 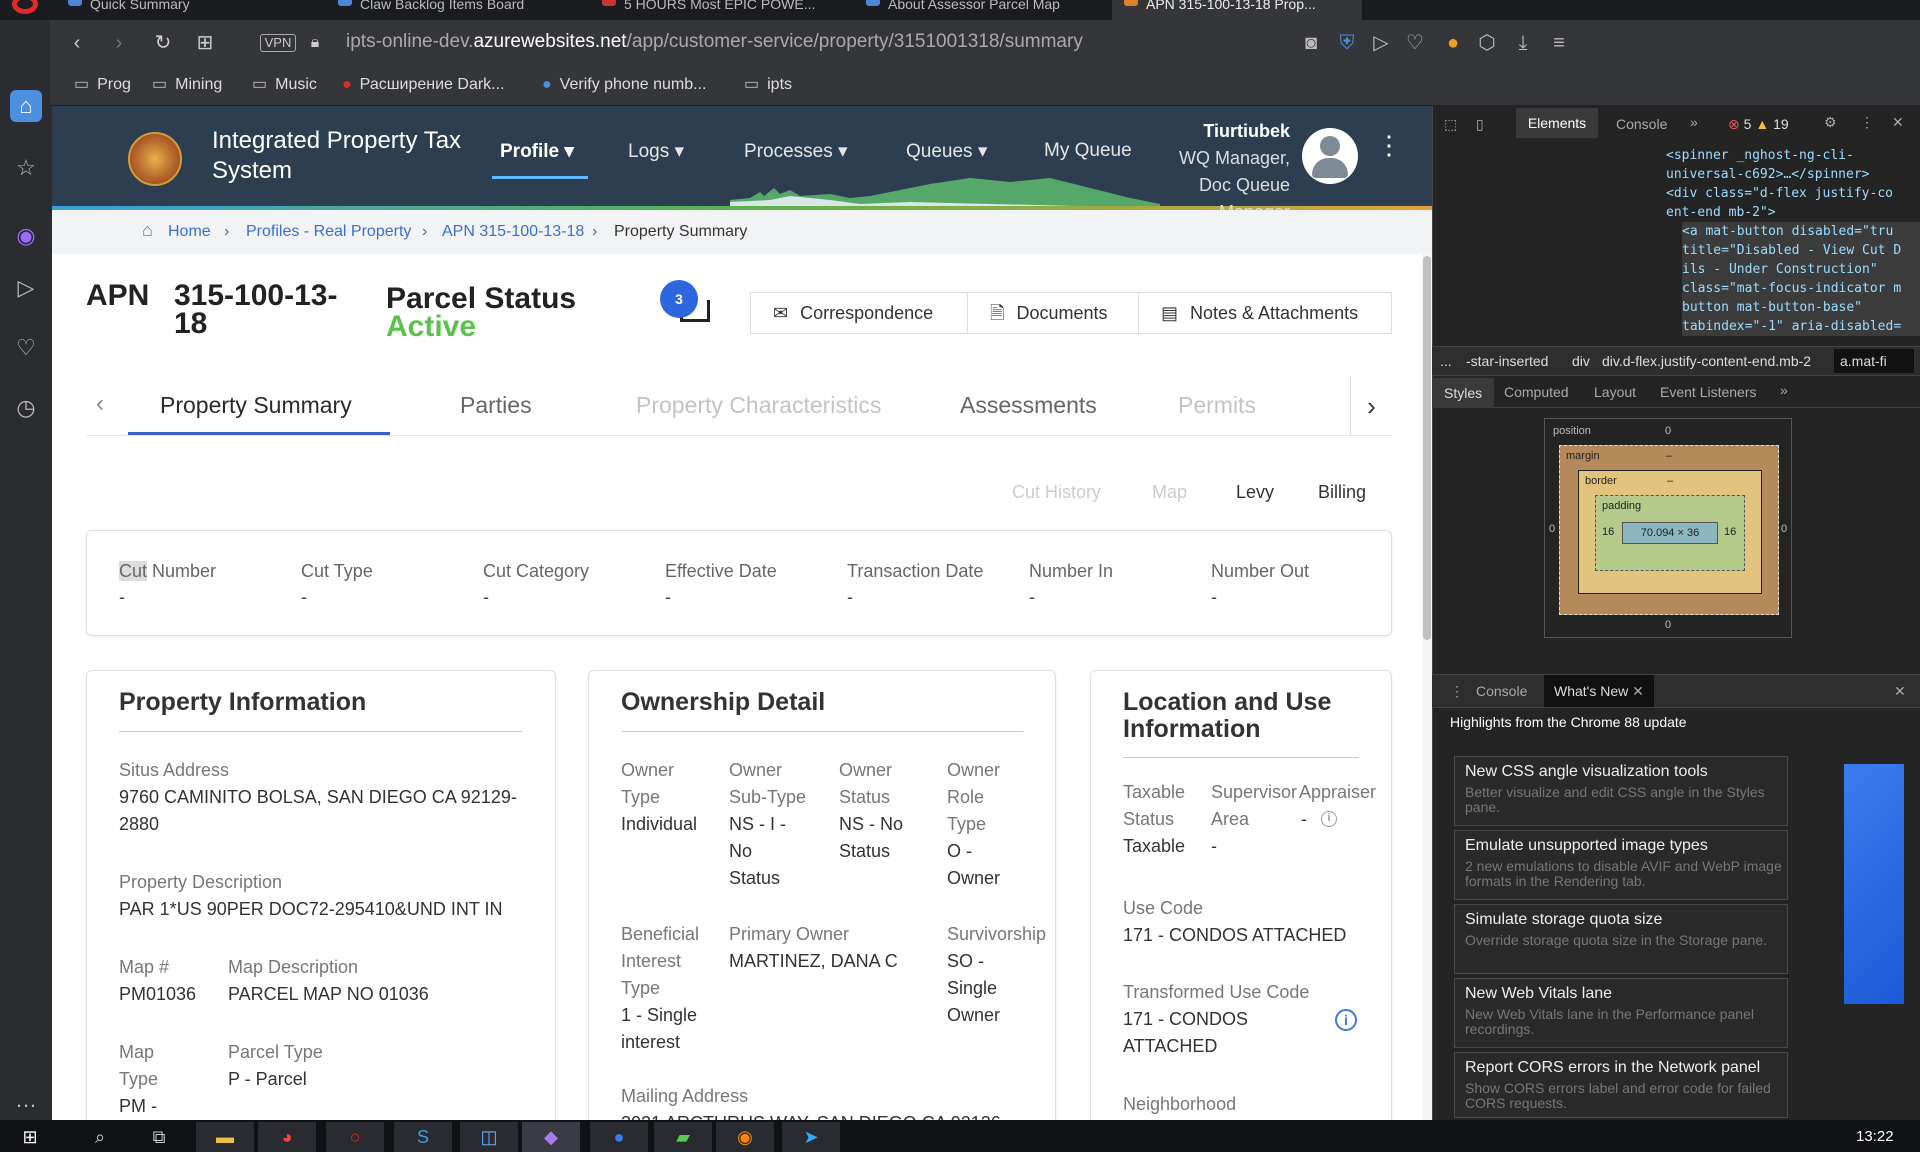 What do you see at coordinates (26, 408) in the screenshot?
I see `history-icon: ◷` at bounding box center [26, 408].